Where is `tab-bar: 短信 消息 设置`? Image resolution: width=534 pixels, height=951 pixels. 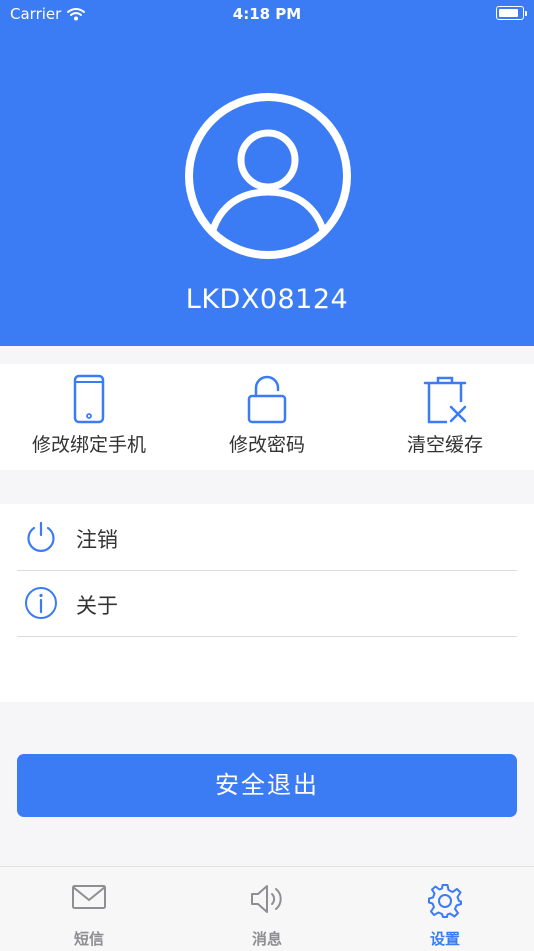 tab-bar: 短信 消息 设置 is located at coordinates (267, 908).